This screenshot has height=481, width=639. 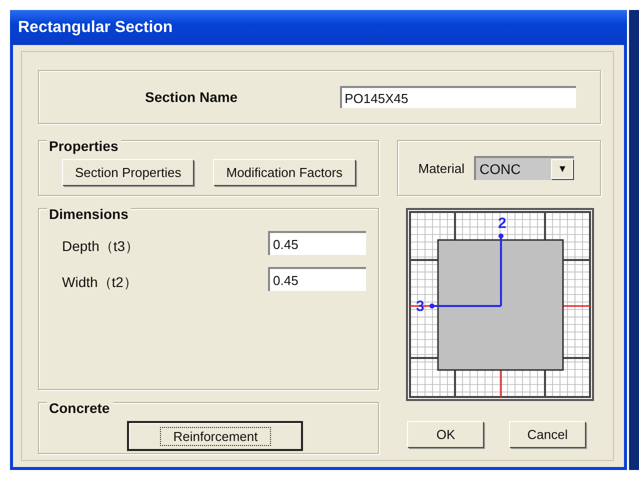 I want to click on dialog-button: OK, so click(x=445, y=434).